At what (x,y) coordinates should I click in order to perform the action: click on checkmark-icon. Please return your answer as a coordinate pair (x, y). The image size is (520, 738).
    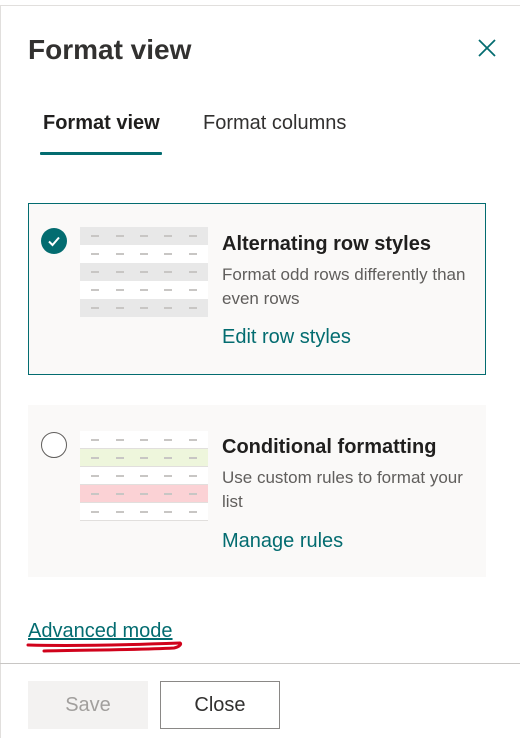
    Looking at the image, I should click on (54, 241).